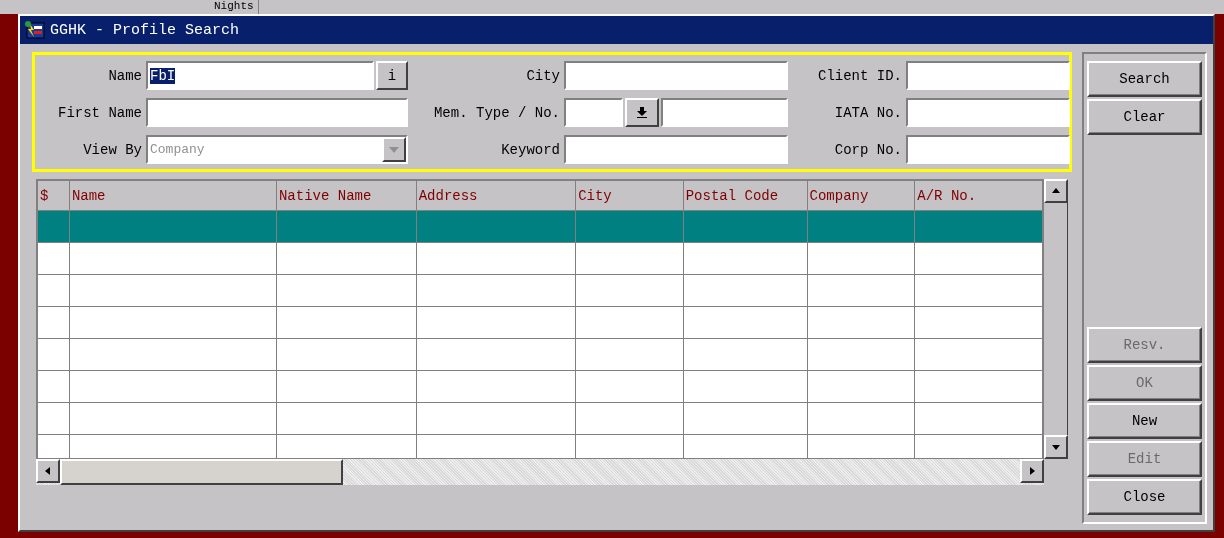 The height and width of the screenshot is (538, 1224). What do you see at coordinates (1056, 319) in the screenshot?
I see `vertical-scrollbar` at bounding box center [1056, 319].